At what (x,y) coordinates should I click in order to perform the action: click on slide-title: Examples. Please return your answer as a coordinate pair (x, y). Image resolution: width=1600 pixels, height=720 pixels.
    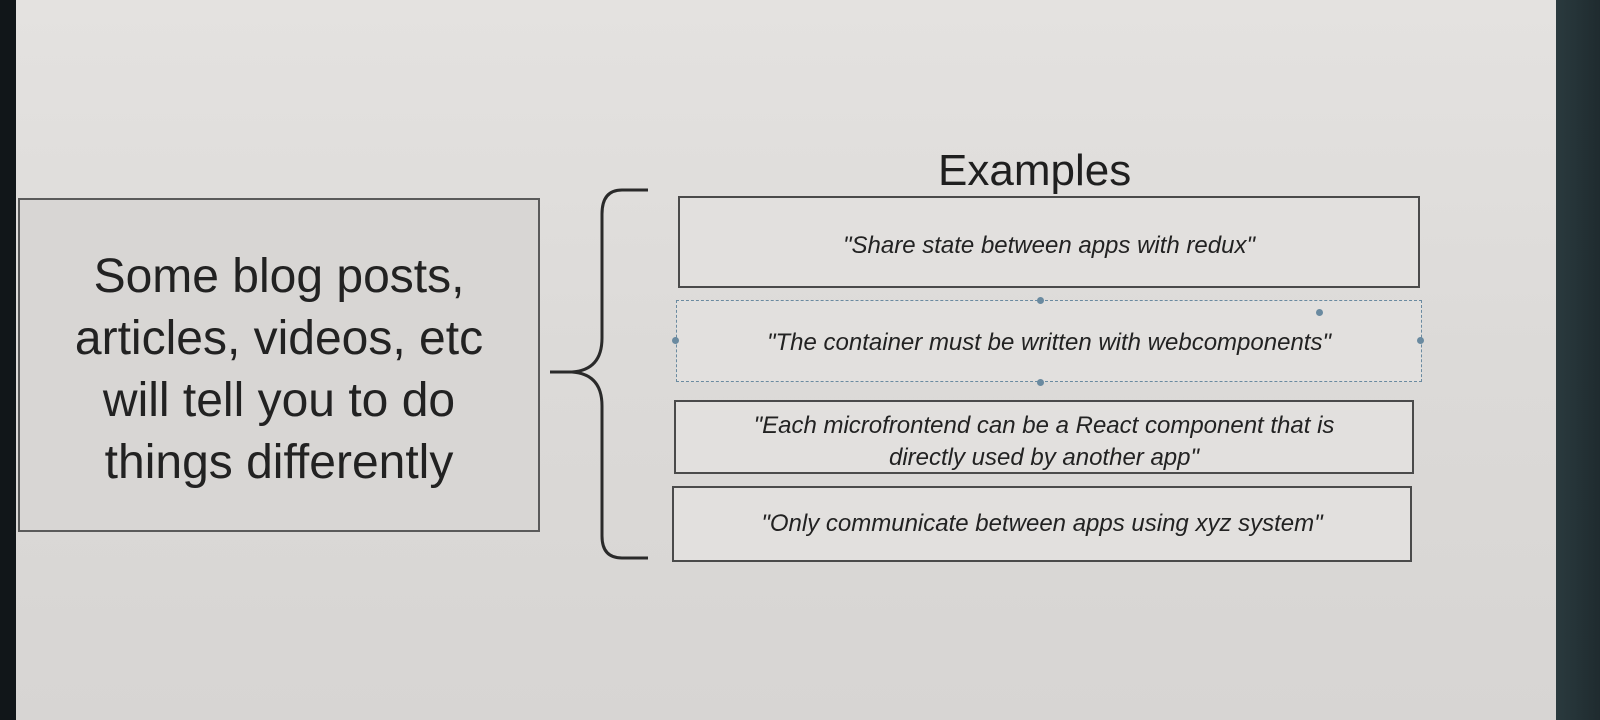
    Looking at the image, I should click on (1035, 170).